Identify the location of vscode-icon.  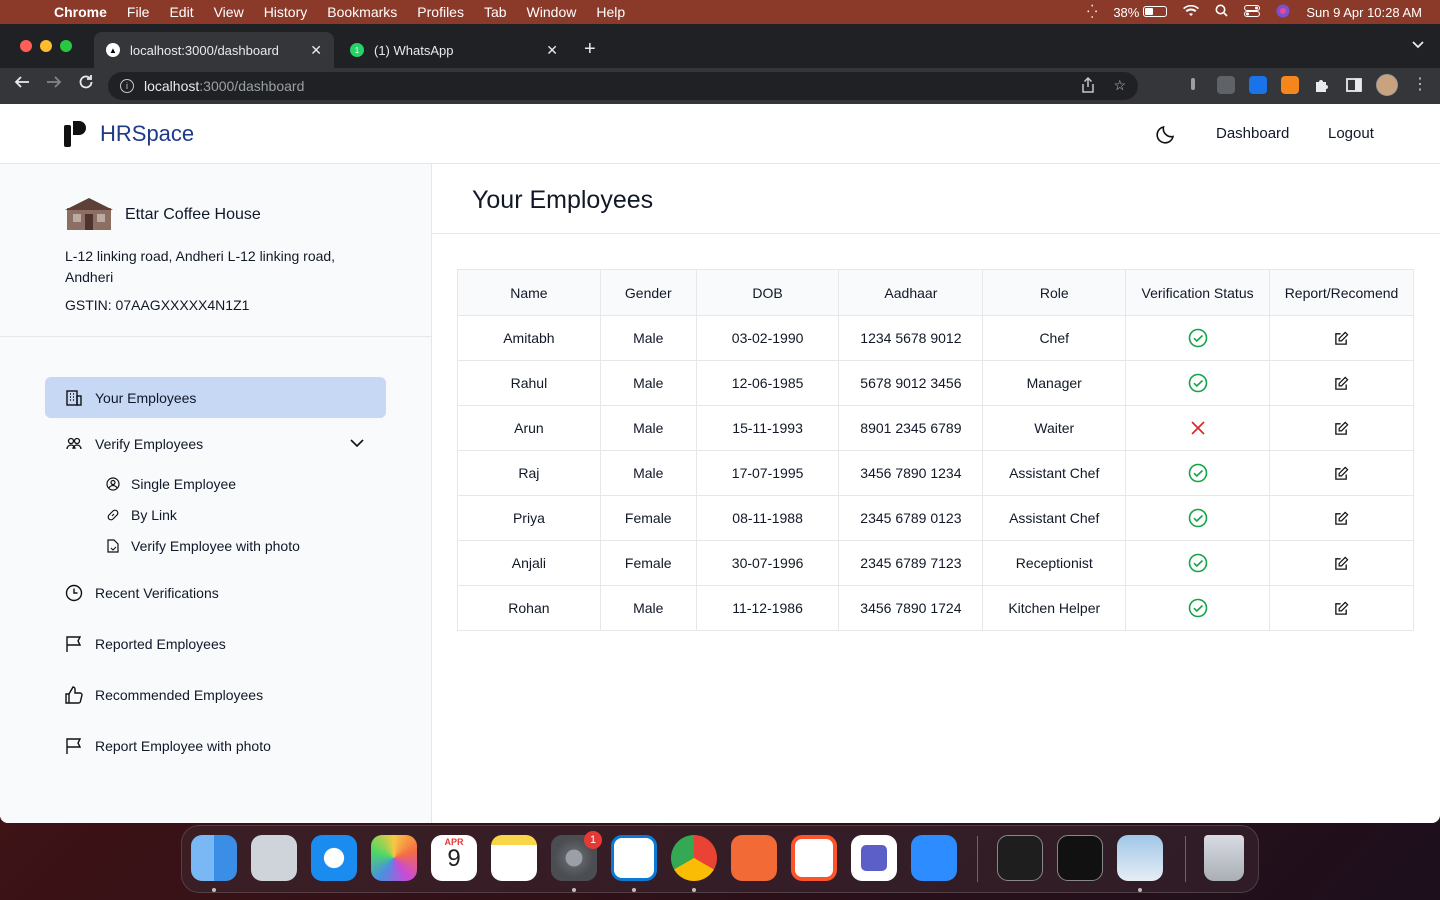
(634, 858).